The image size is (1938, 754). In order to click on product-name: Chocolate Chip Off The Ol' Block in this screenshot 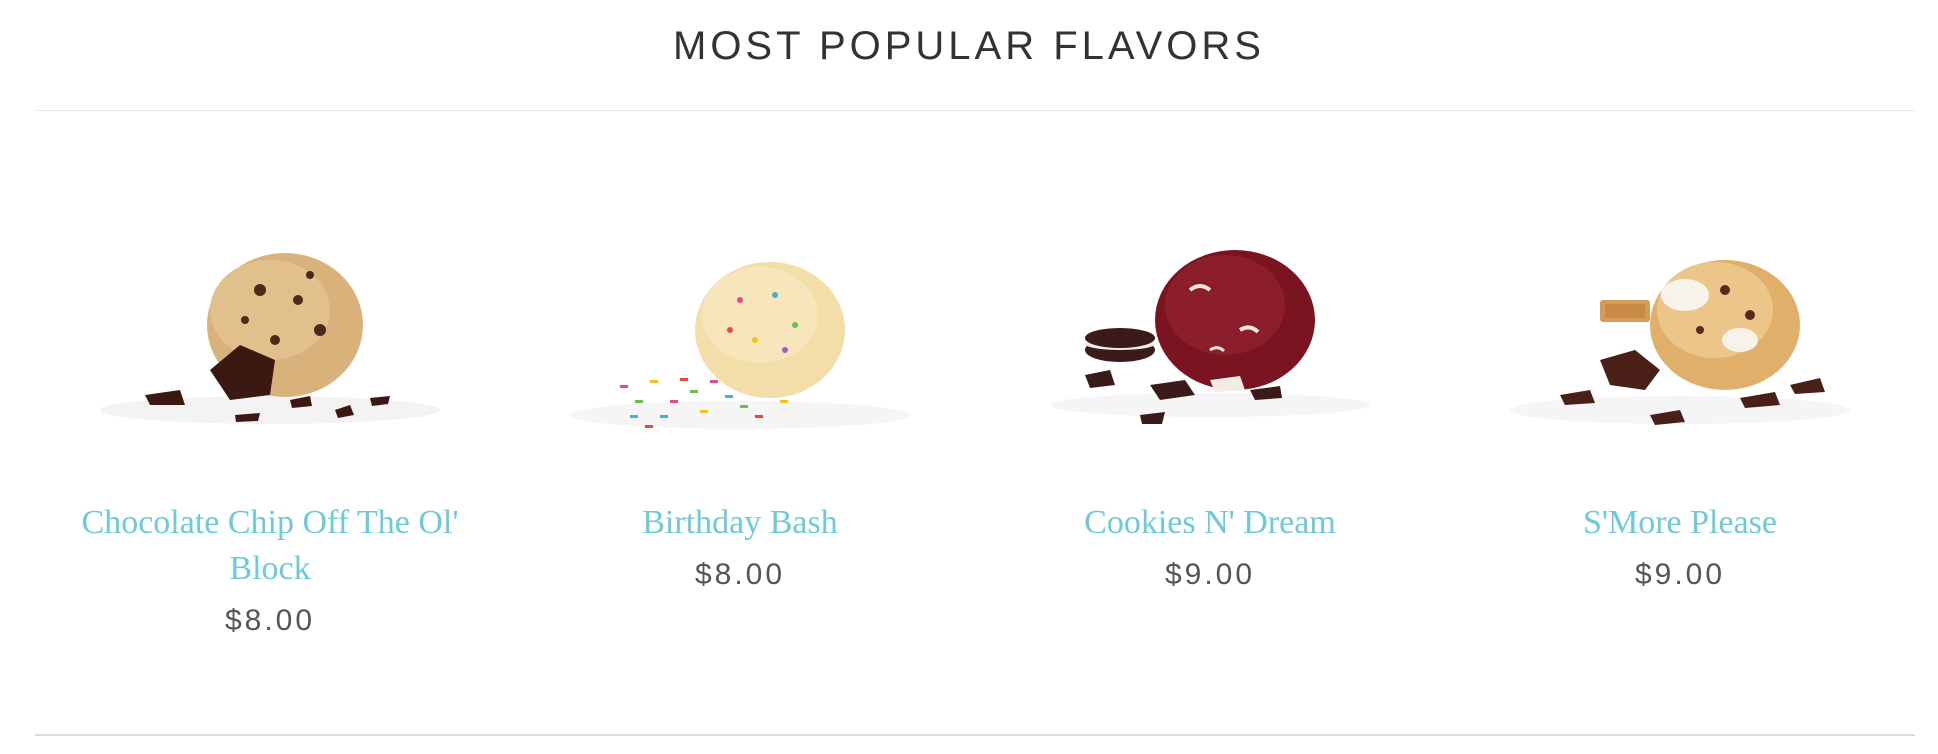, I will do `click(270, 546)`.